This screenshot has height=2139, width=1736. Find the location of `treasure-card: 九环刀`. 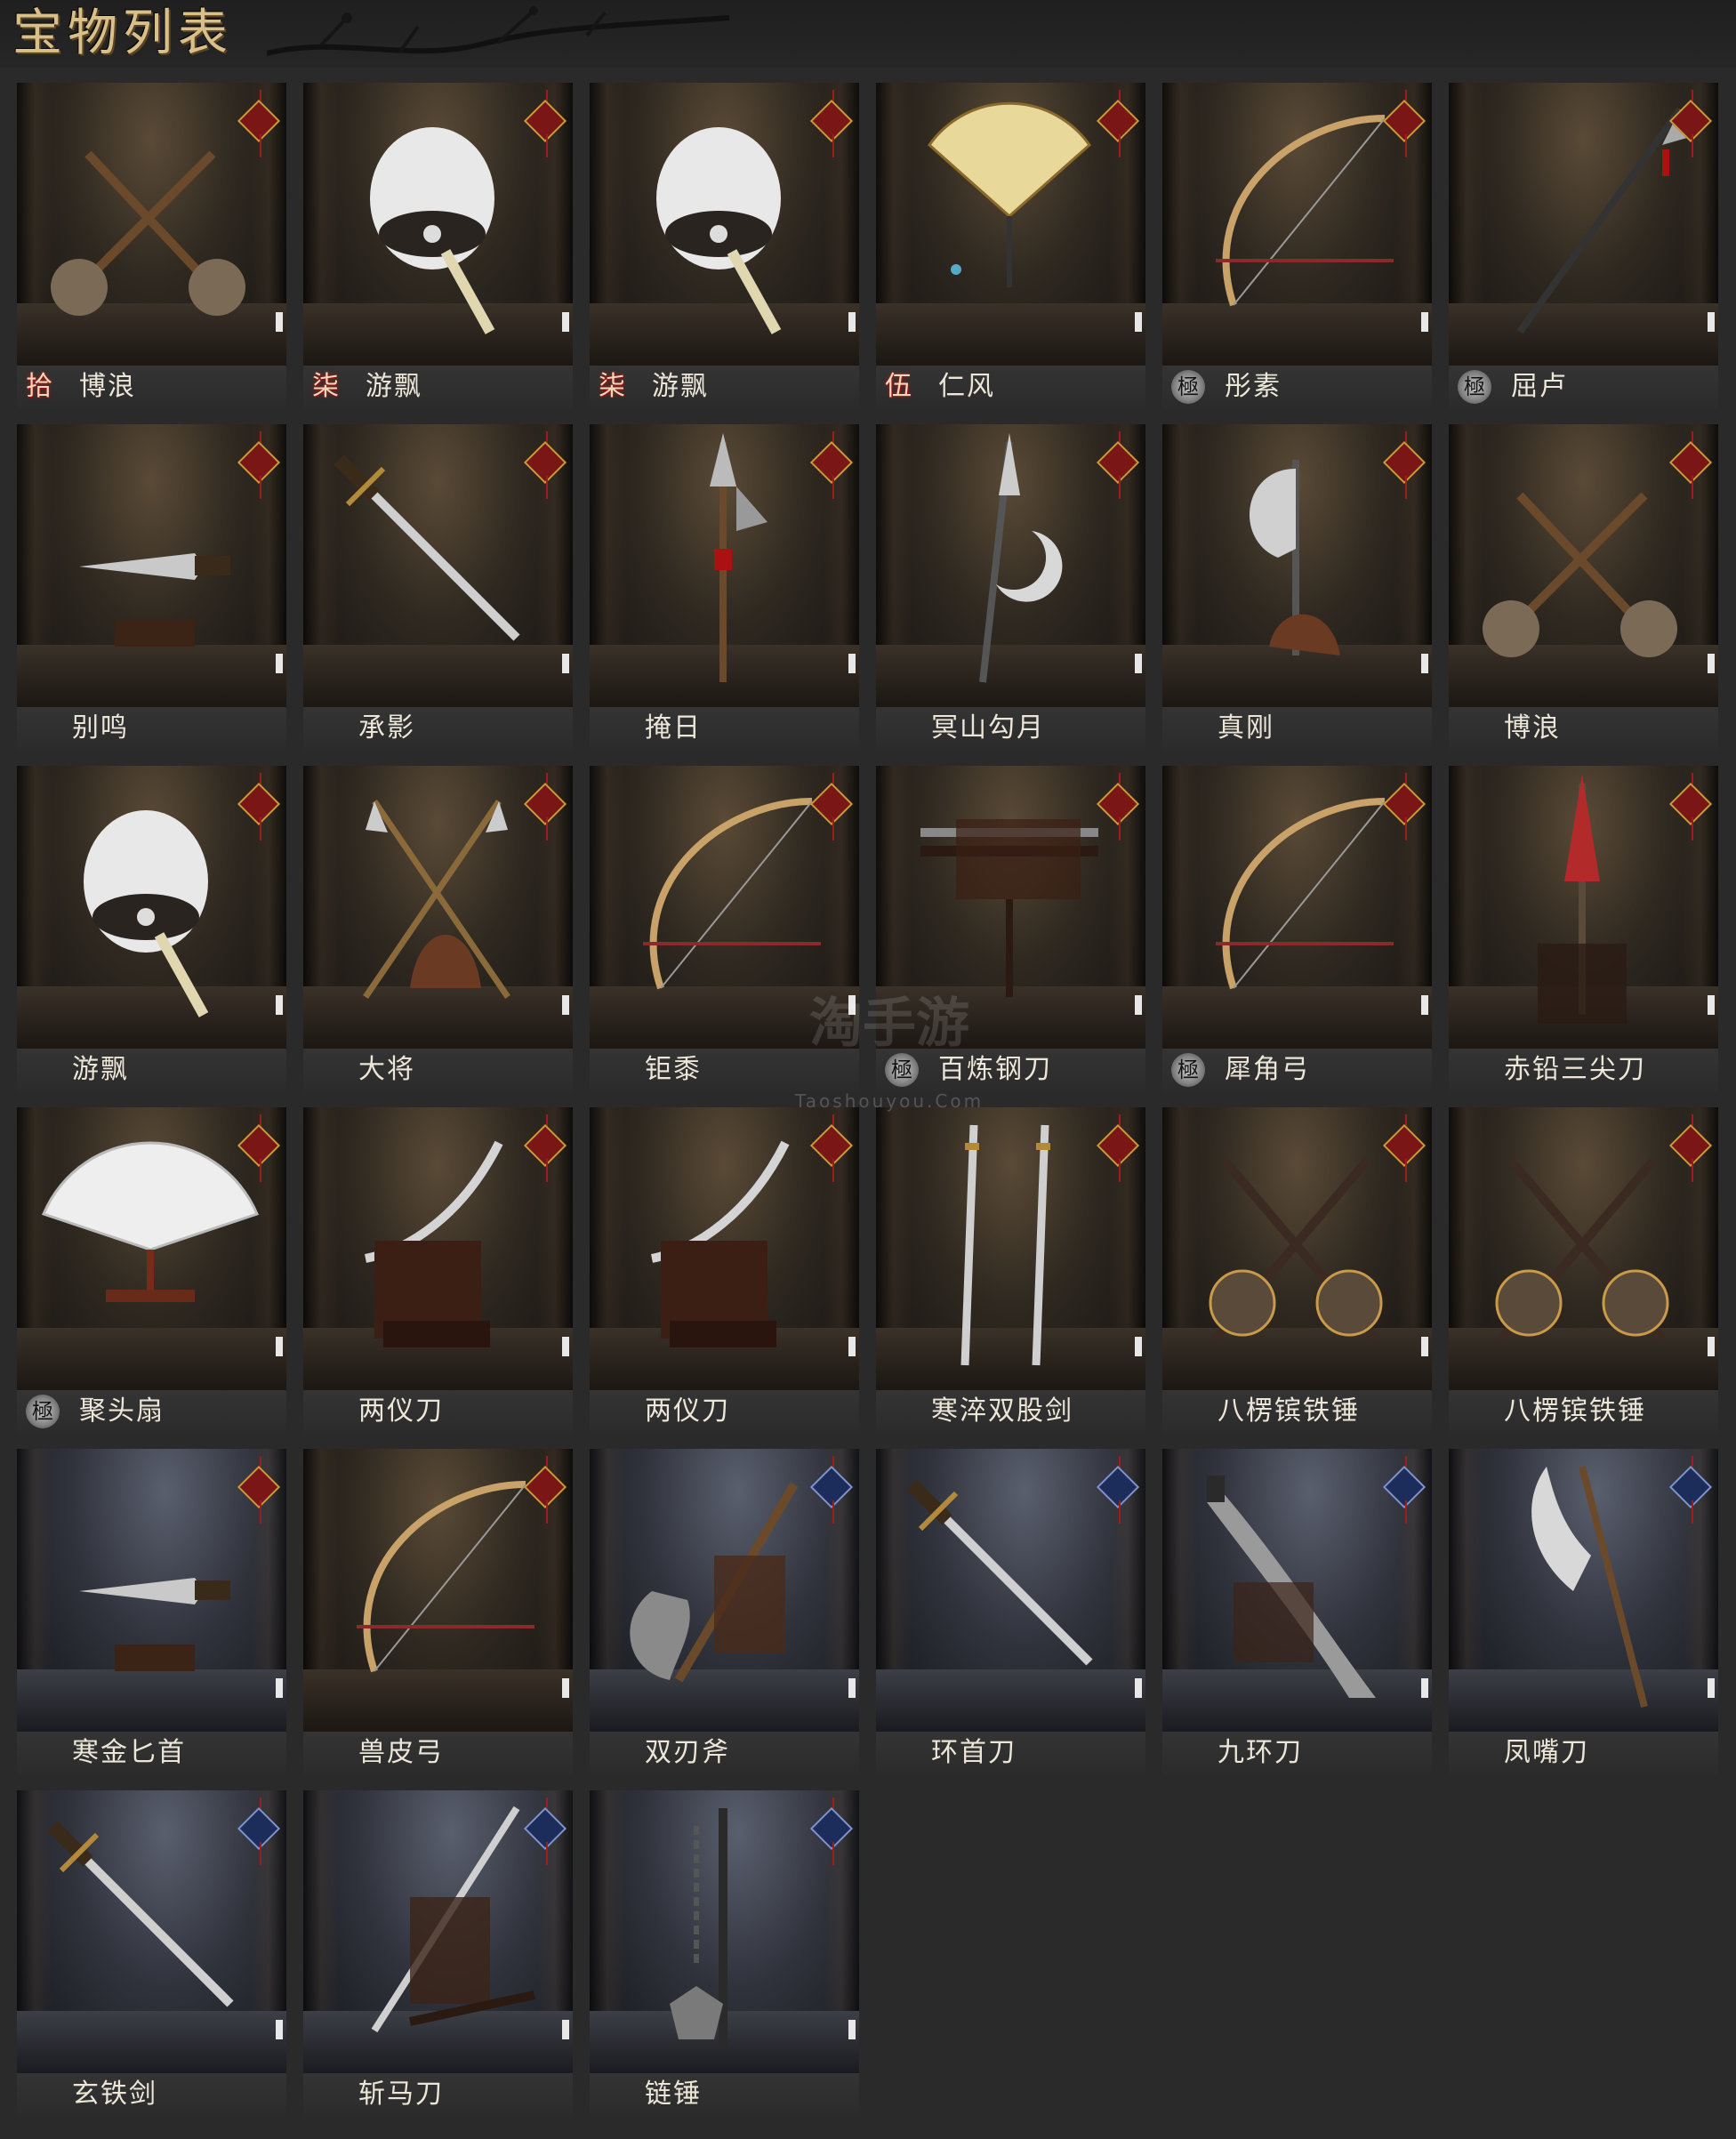

treasure-card: 九环刀 is located at coordinates (1297, 1611).